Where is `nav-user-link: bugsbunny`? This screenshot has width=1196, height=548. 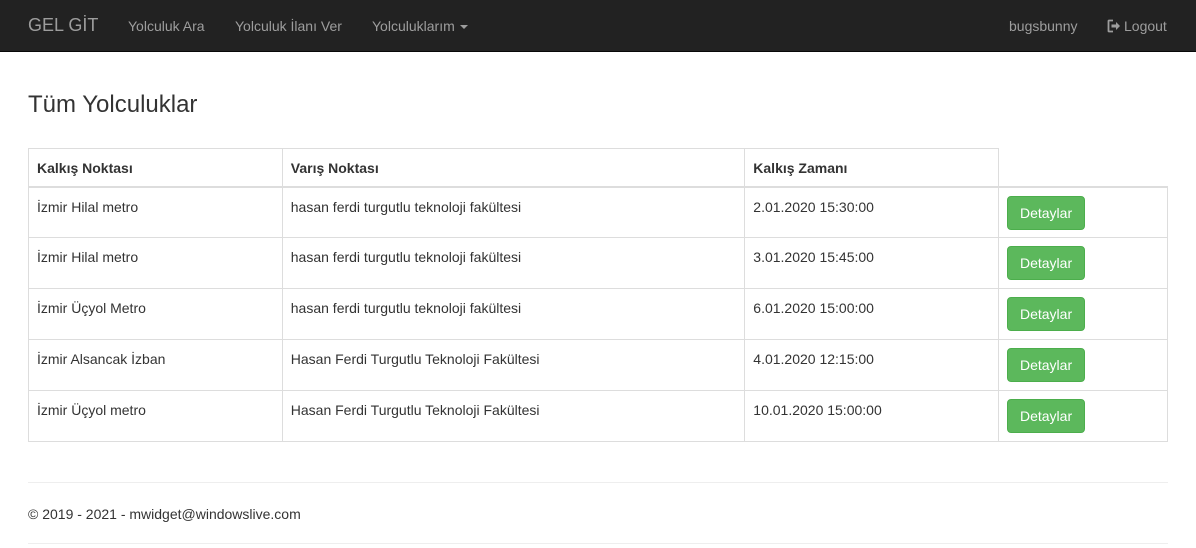
nav-user-link: bugsbunny is located at coordinates (1043, 26).